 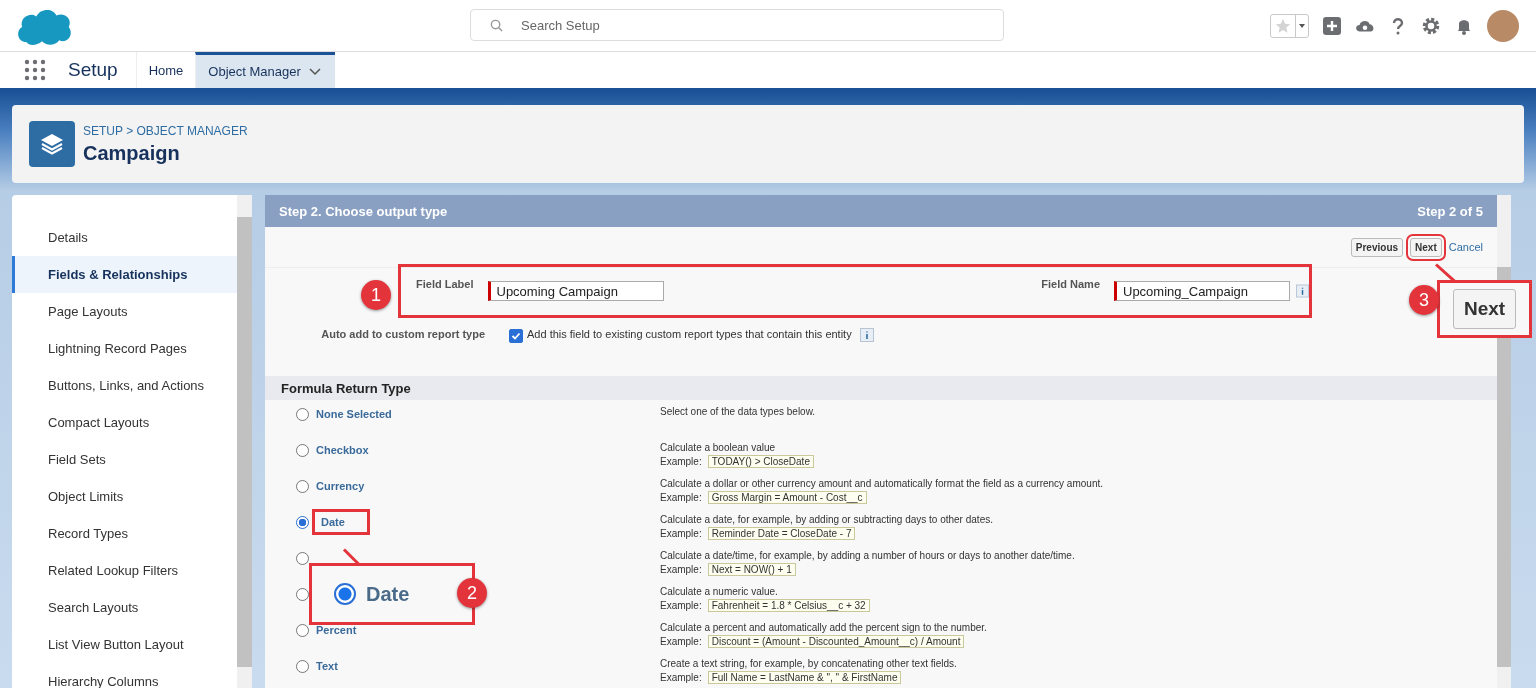 What do you see at coordinates (124, 348) in the screenshot?
I see `sidebar-item: Lightning Record Pages` at bounding box center [124, 348].